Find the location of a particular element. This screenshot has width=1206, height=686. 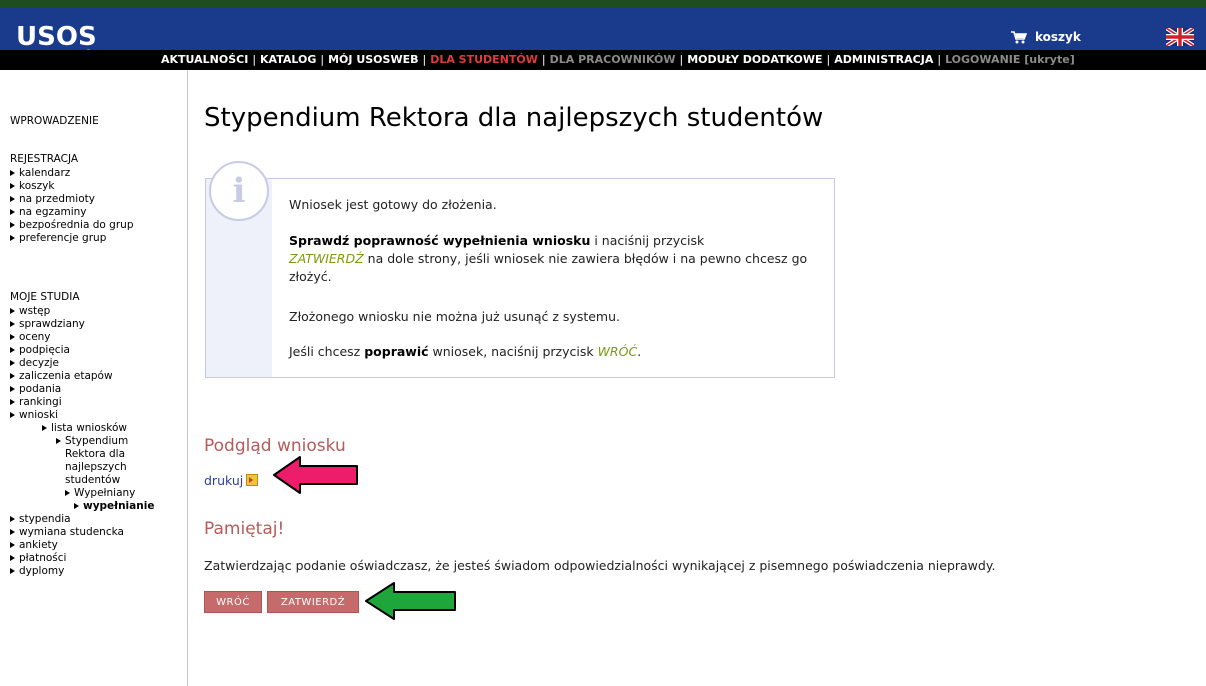

sidebar-item-podpiecia: podpięcia is located at coordinates (40, 350).